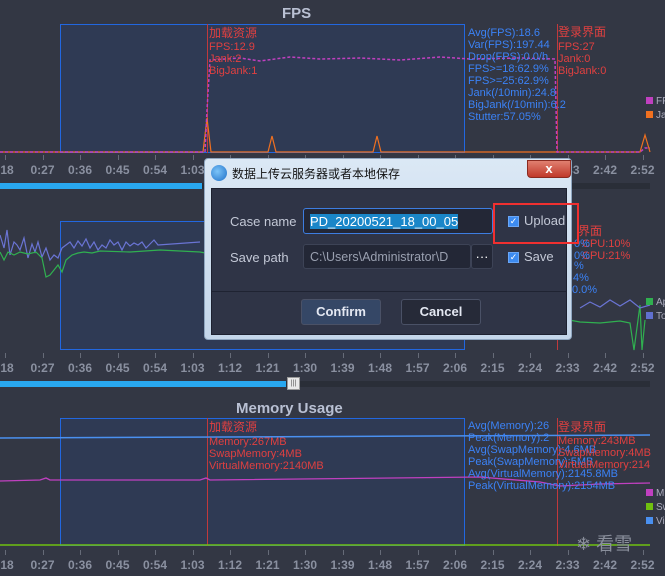 The image size is (665, 576). Describe the element at coordinates (117, 368) in the screenshot. I see `tick-label: 0:45` at that location.